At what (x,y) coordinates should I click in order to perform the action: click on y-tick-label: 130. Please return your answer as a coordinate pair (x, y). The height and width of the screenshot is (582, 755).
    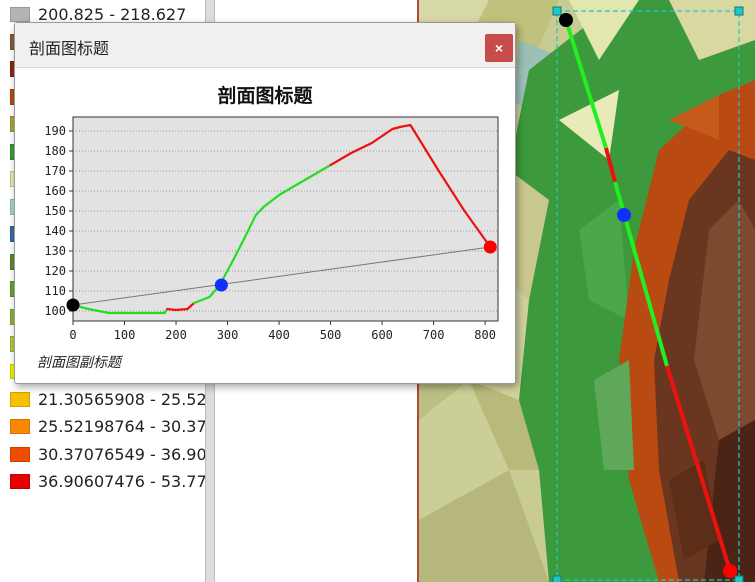
    Looking at the image, I should click on (55, 251).